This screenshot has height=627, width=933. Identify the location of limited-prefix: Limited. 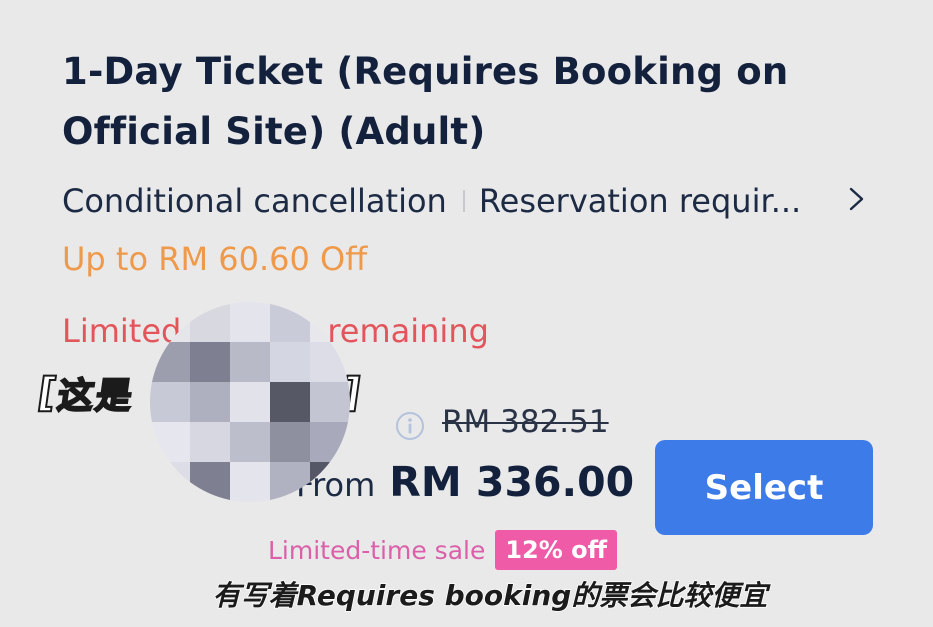
(122, 331).